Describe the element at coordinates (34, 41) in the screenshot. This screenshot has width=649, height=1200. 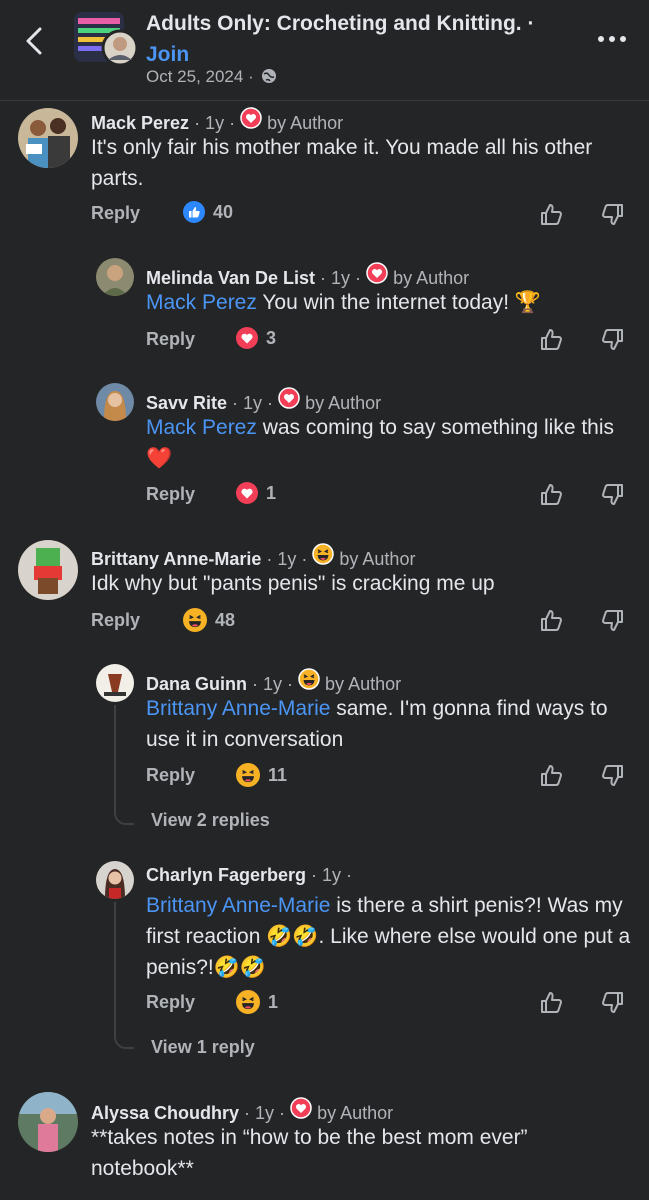
I see `back-chevron-icon` at that location.